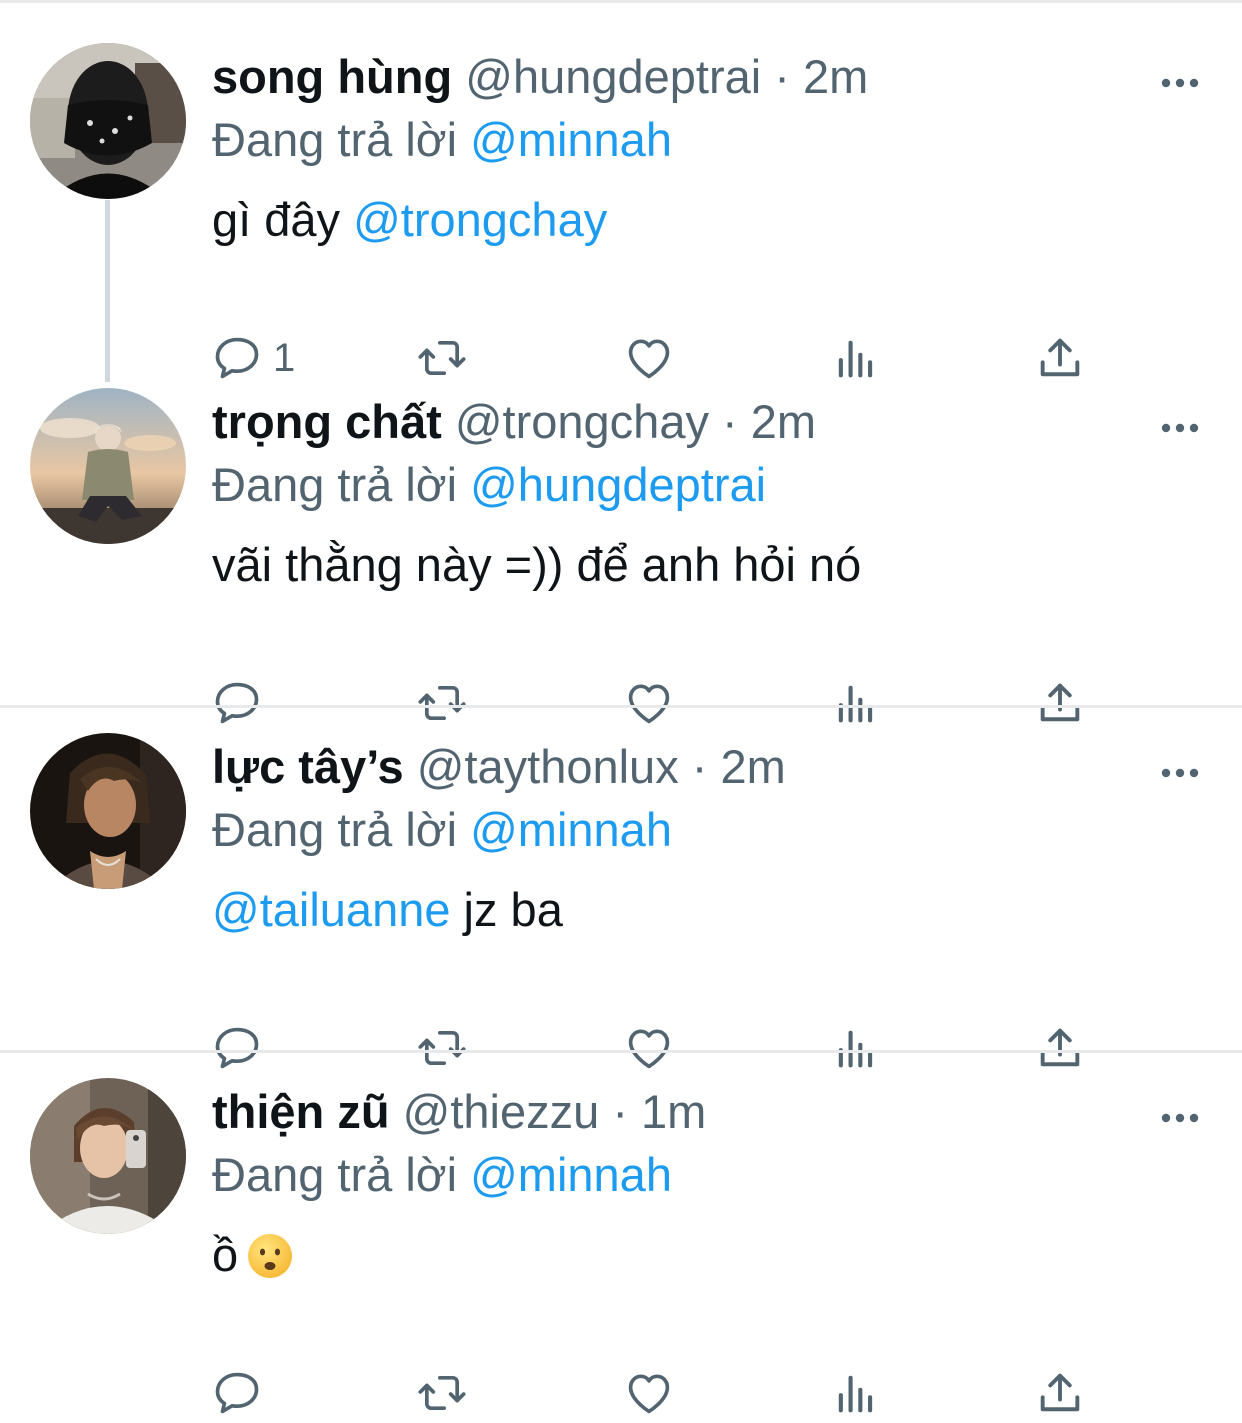 Image resolution: width=1242 pixels, height=1423 pixels. I want to click on tweet-actions: 1, so click(621, 358).